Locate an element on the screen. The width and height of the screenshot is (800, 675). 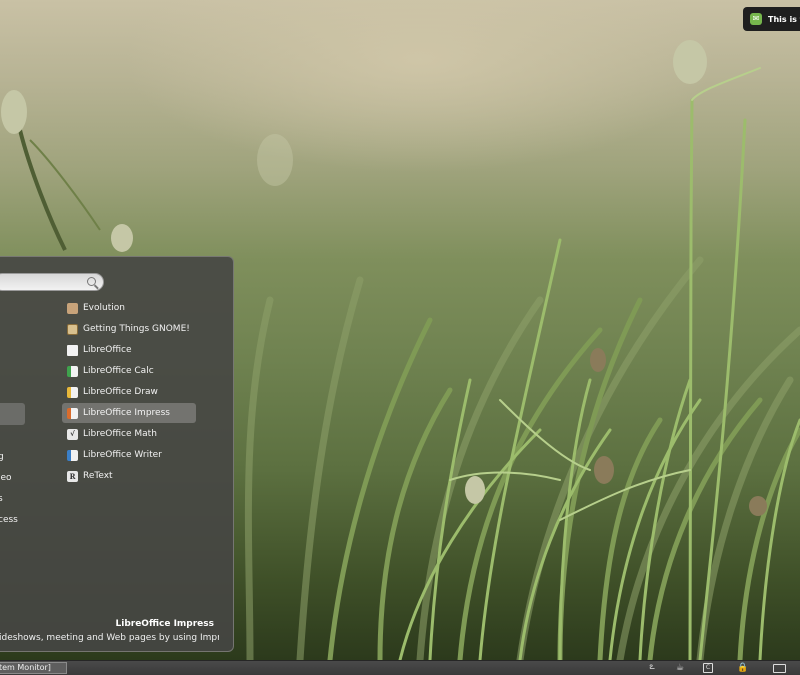
chat-bubble-icon: ✉ is located at coordinates (756, 19).